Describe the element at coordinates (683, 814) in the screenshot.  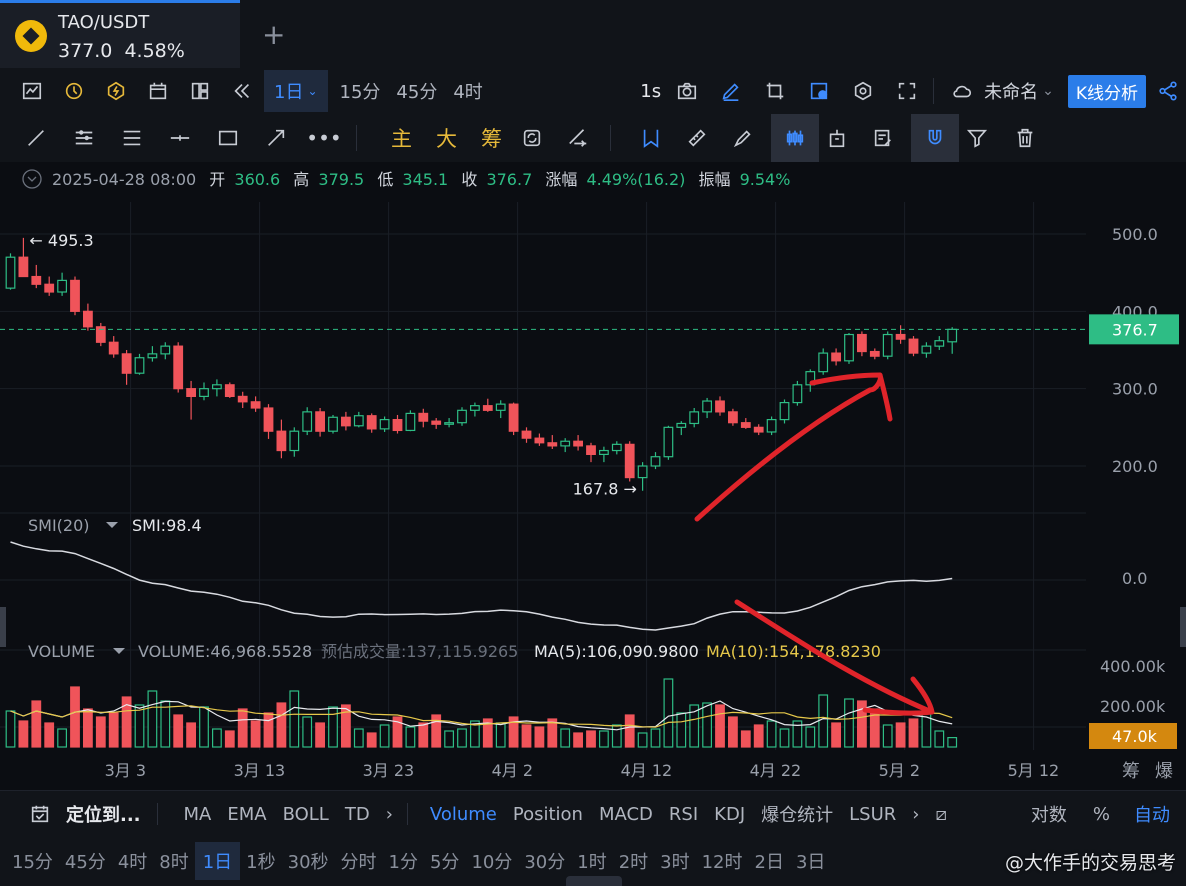
I see `ind-rsi: RSI` at that location.